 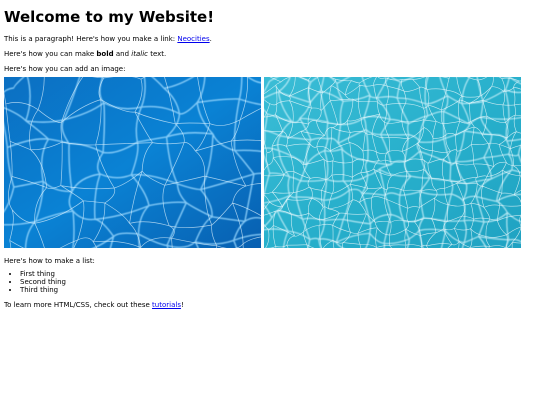 I want to click on tutorials-link: tutorials, so click(x=166, y=305).